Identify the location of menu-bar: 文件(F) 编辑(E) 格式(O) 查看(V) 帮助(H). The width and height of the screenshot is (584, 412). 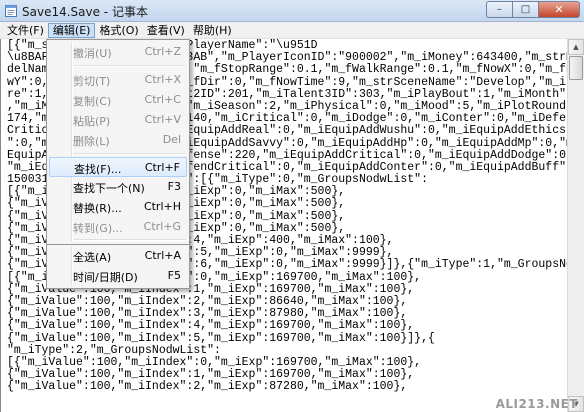
(292, 30).